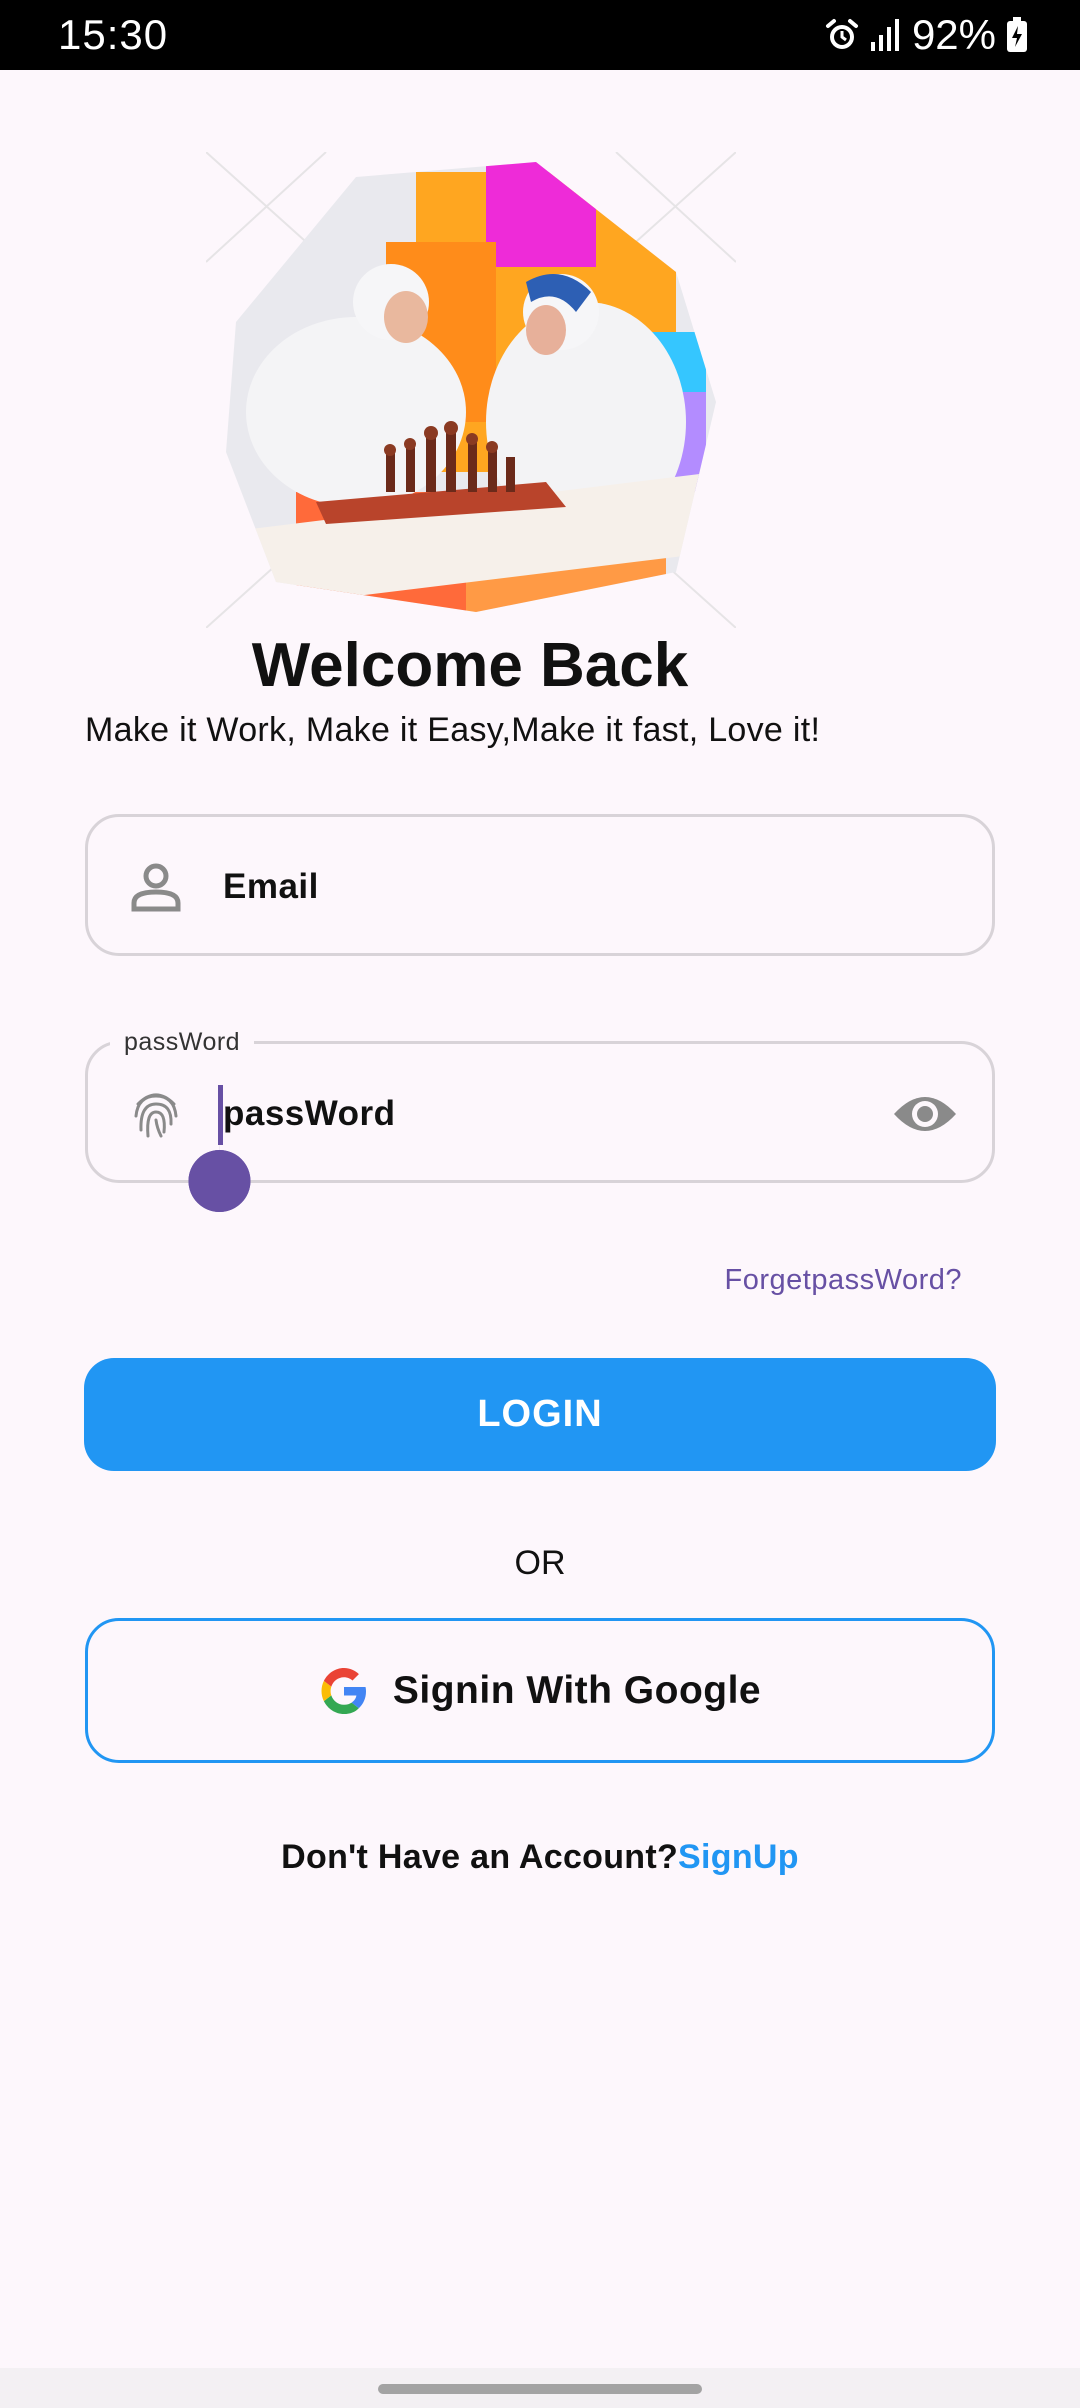  I want to click on login-button: LOGIN, so click(540, 1414).